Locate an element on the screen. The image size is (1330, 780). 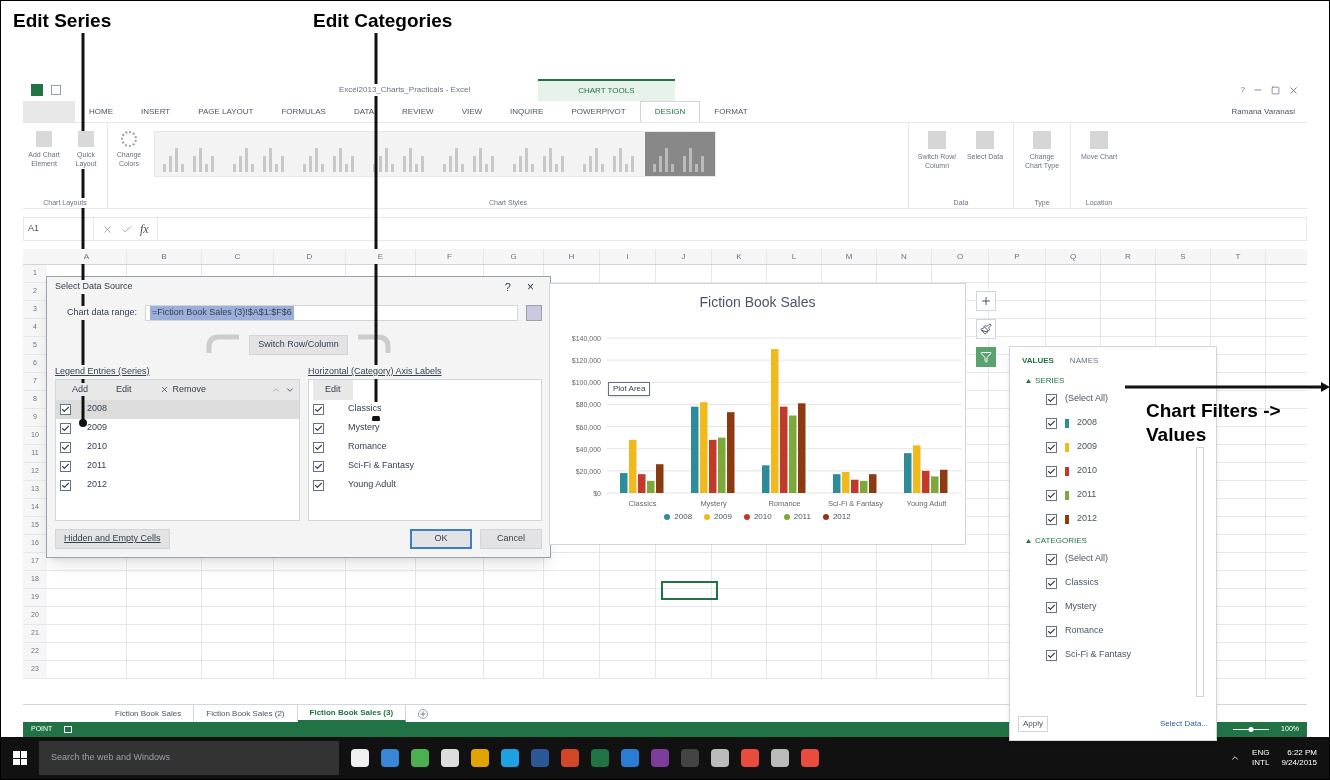
ribbon-tab: PAGE LAYOUT is located at coordinates (226, 111).